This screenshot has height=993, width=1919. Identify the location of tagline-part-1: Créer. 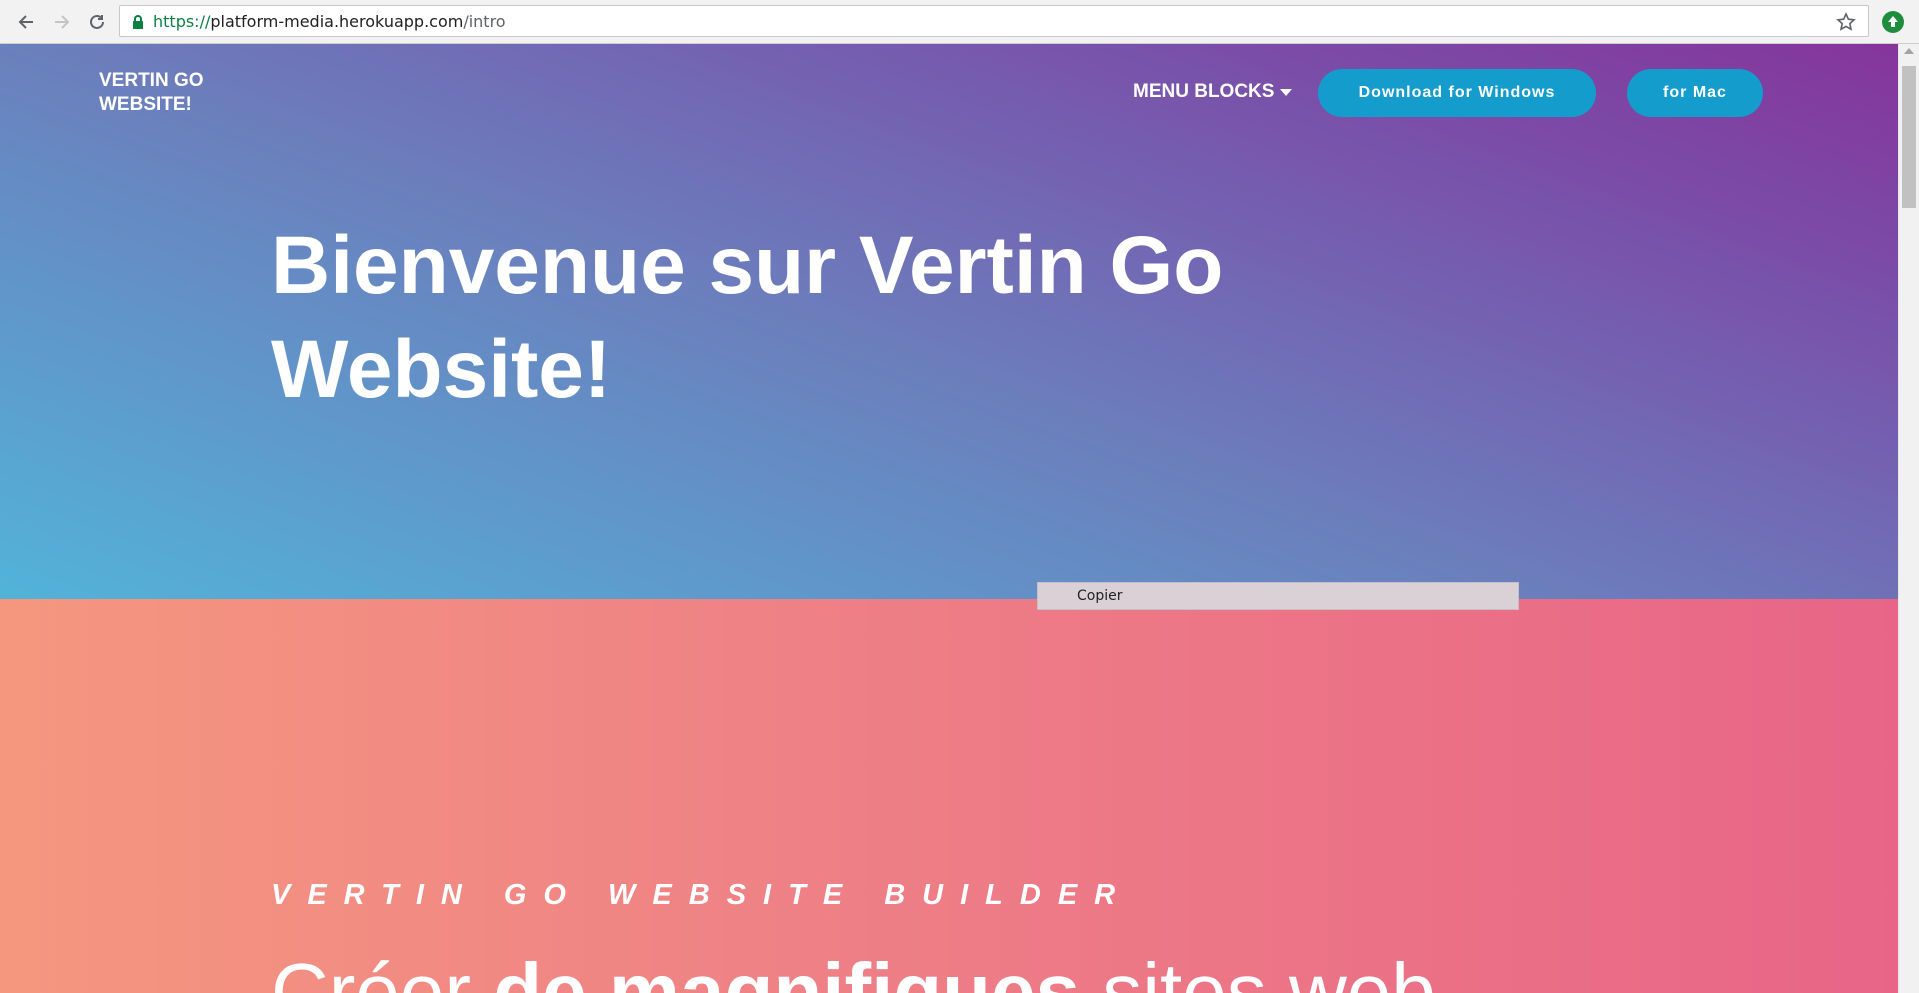
(382, 970).